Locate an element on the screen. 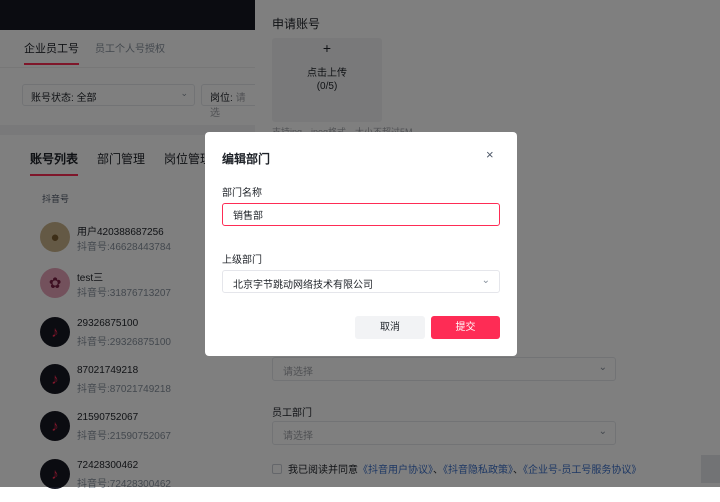 The width and height of the screenshot is (720, 502). parent-department-value: 北京字节跳动网络技术有限公司 is located at coordinates (303, 285).